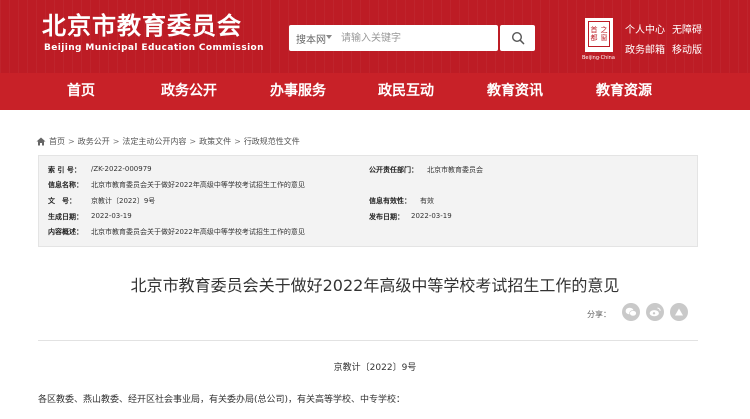 Image resolution: width=750 pixels, height=419 pixels. Describe the element at coordinates (375, 91) in the screenshot. I see `main-nav: 首页 政务公开 办事服务 政民互动 教育资讯 教育资源` at that location.